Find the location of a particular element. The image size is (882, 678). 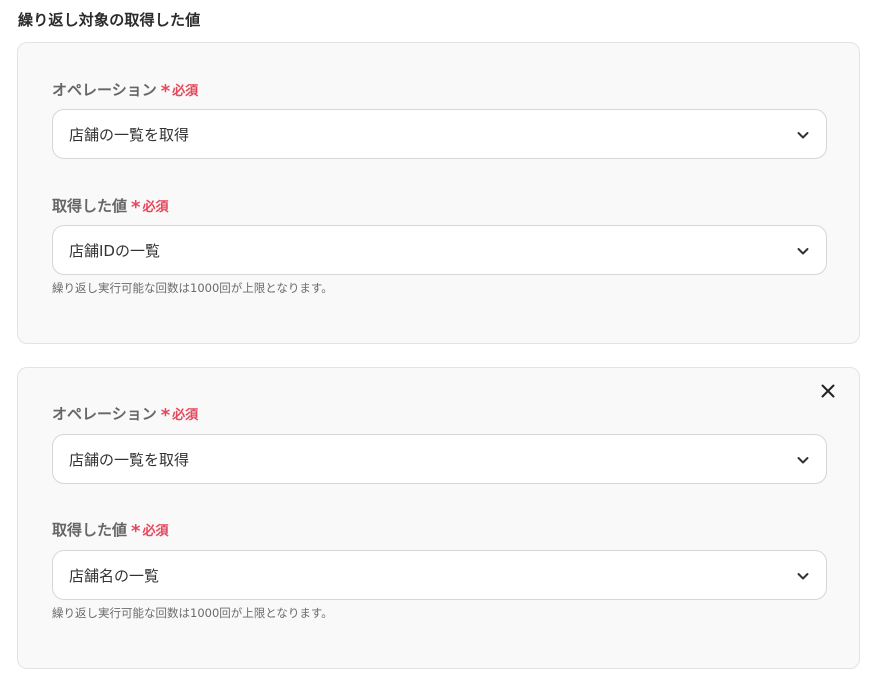

section-title: 繰り返し対象の取得した値 is located at coordinates (109, 20).